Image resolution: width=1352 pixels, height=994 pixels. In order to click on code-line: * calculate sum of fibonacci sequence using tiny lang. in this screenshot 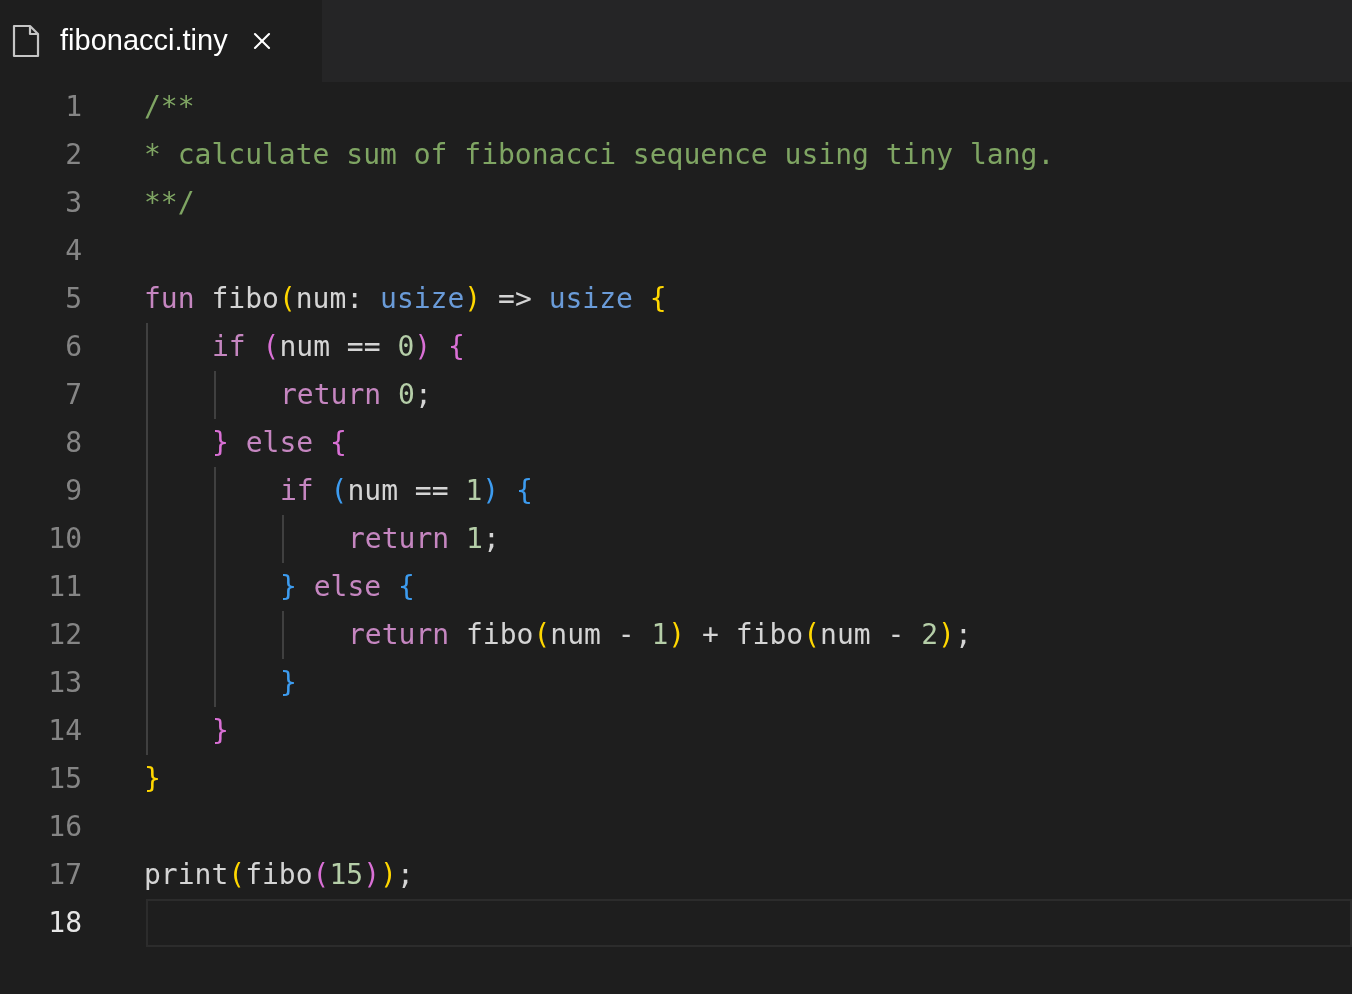, I will do `click(599, 155)`.